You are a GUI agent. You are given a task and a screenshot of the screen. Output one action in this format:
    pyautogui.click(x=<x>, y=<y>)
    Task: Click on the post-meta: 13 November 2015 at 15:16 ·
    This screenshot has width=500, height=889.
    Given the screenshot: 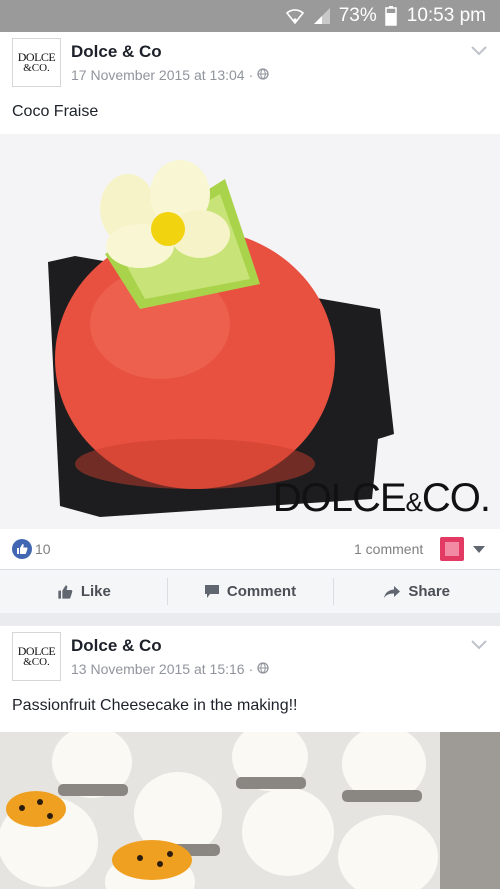 What is the action you would take?
    pyautogui.click(x=170, y=669)
    